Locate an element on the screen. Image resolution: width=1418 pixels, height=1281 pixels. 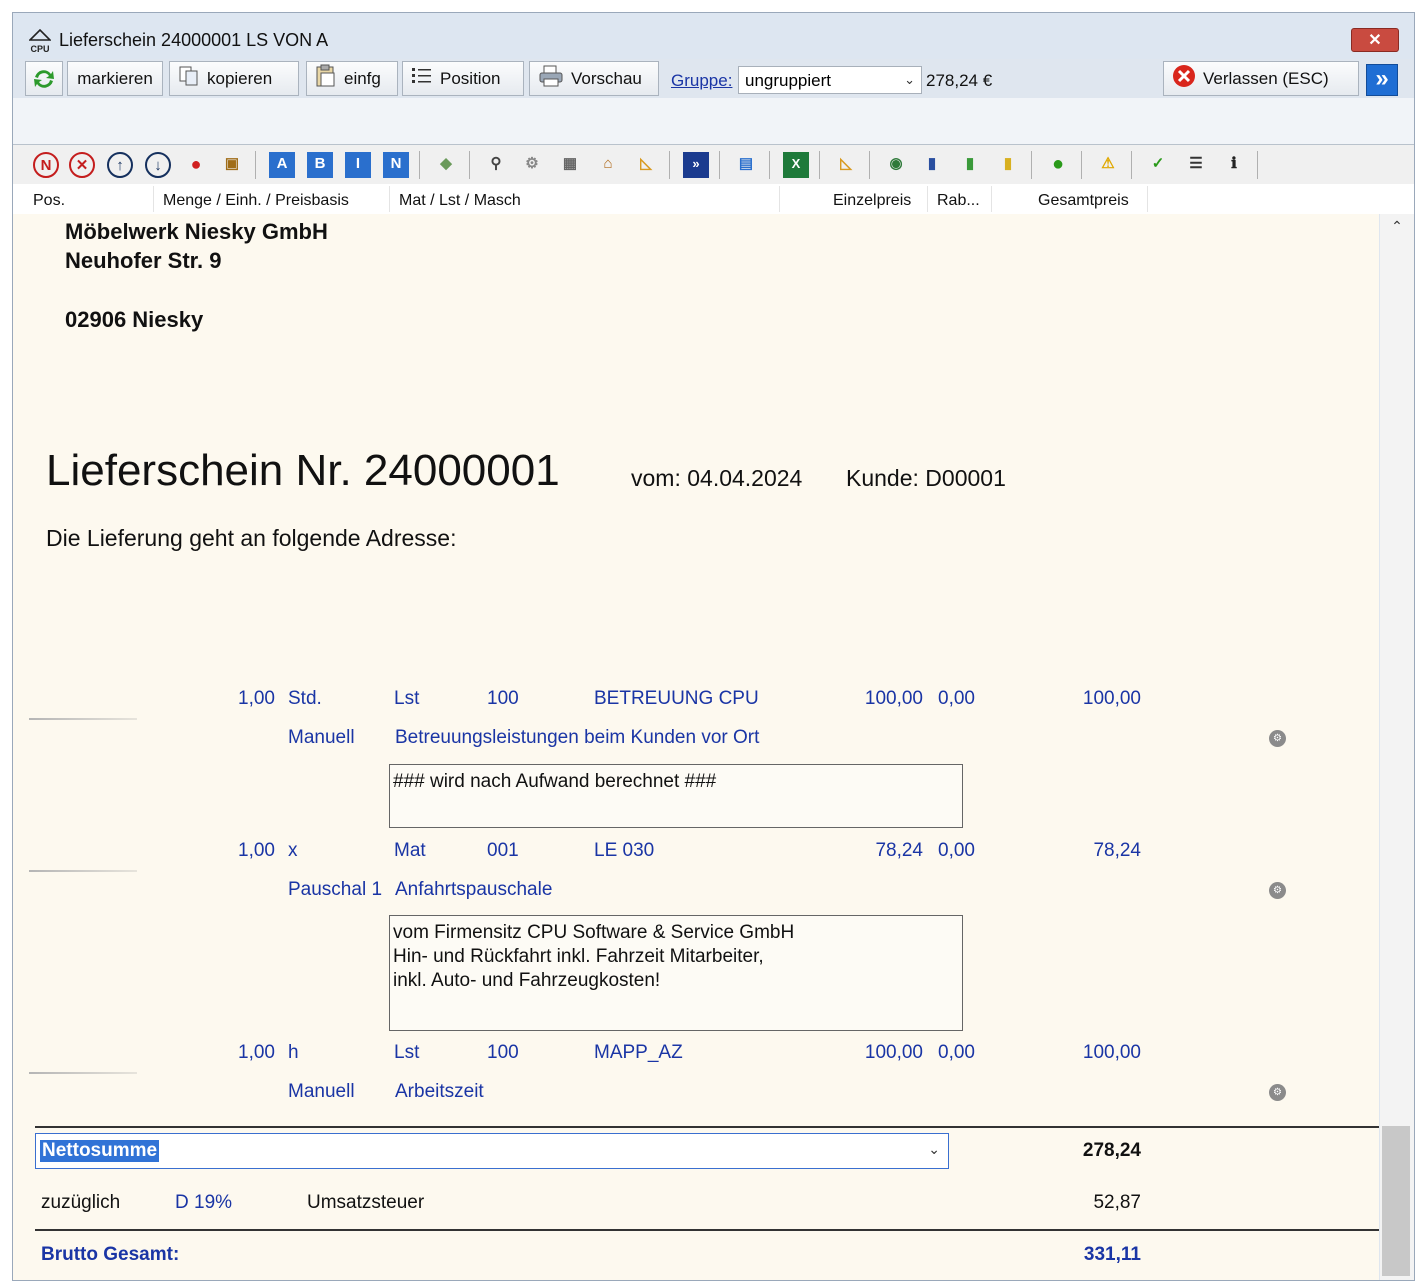
home-icon: ⌂ is located at coordinates (608, 165).